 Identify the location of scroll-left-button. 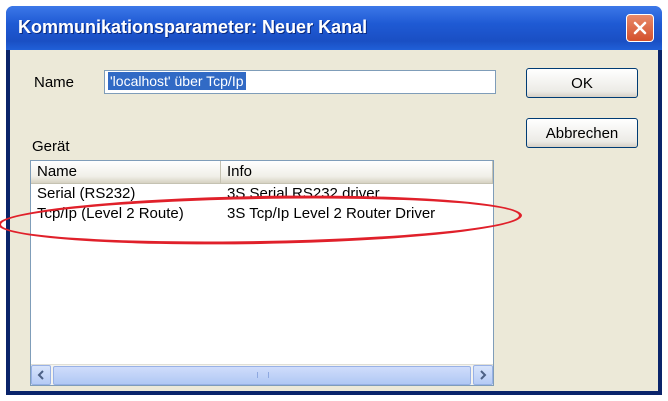
(41, 375).